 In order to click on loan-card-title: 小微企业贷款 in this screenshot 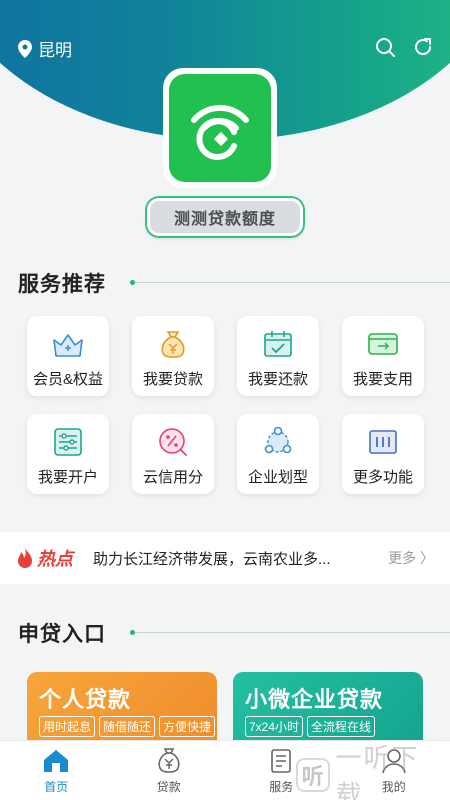, I will do `click(314, 699)`.